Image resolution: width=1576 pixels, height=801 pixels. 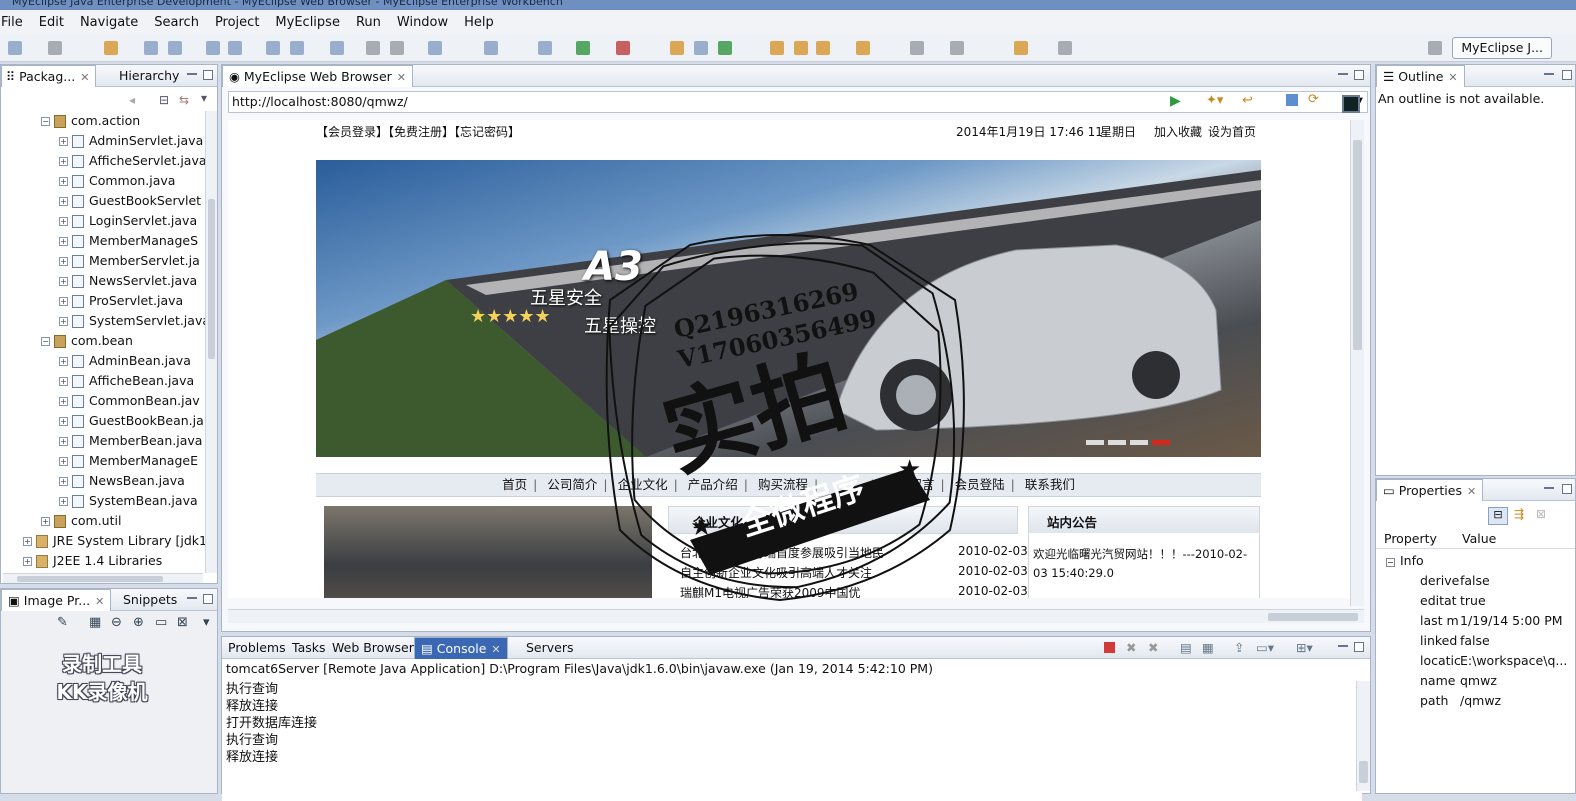 What do you see at coordinates (783, 484) in the screenshot?
I see `nav-purchase: 购买流程` at bounding box center [783, 484].